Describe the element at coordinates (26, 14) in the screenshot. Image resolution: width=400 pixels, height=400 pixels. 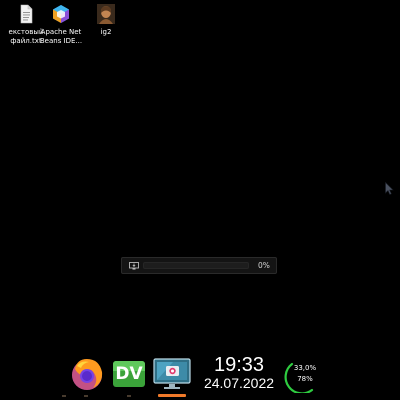
I see `text-file-icon` at that location.